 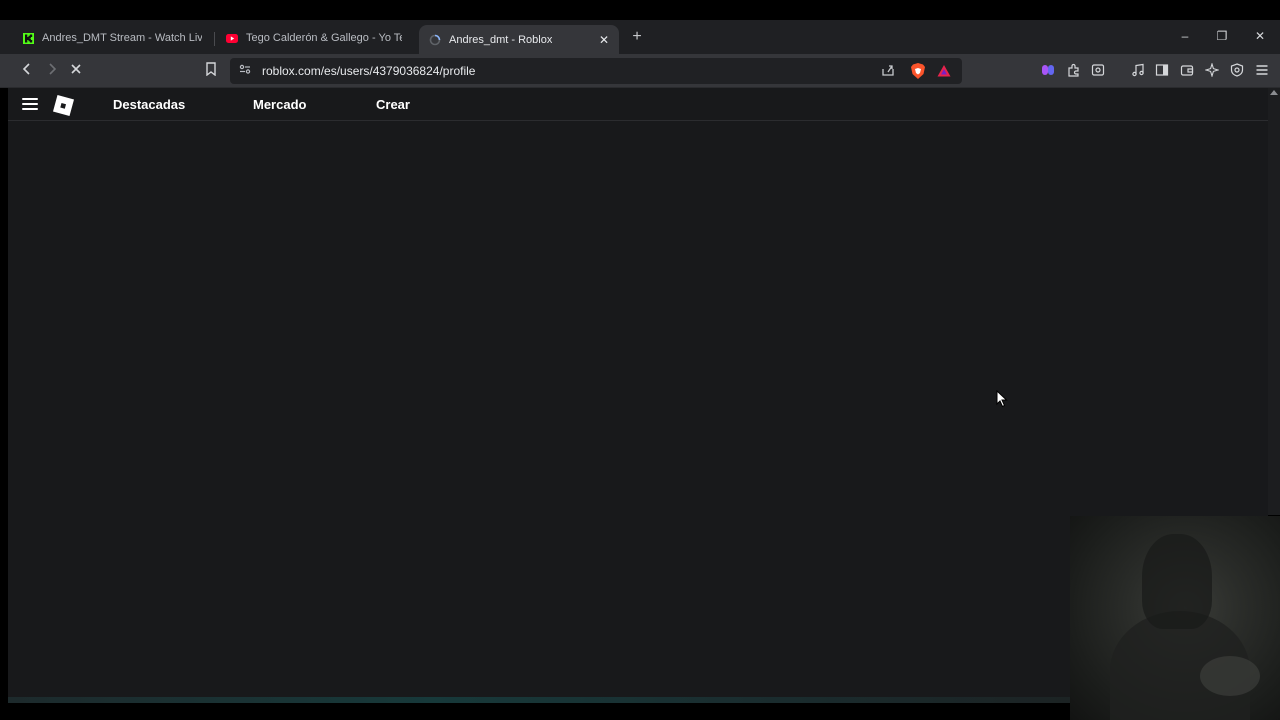 I want to click on sidebar-icon, so click(x=1162, y=71).